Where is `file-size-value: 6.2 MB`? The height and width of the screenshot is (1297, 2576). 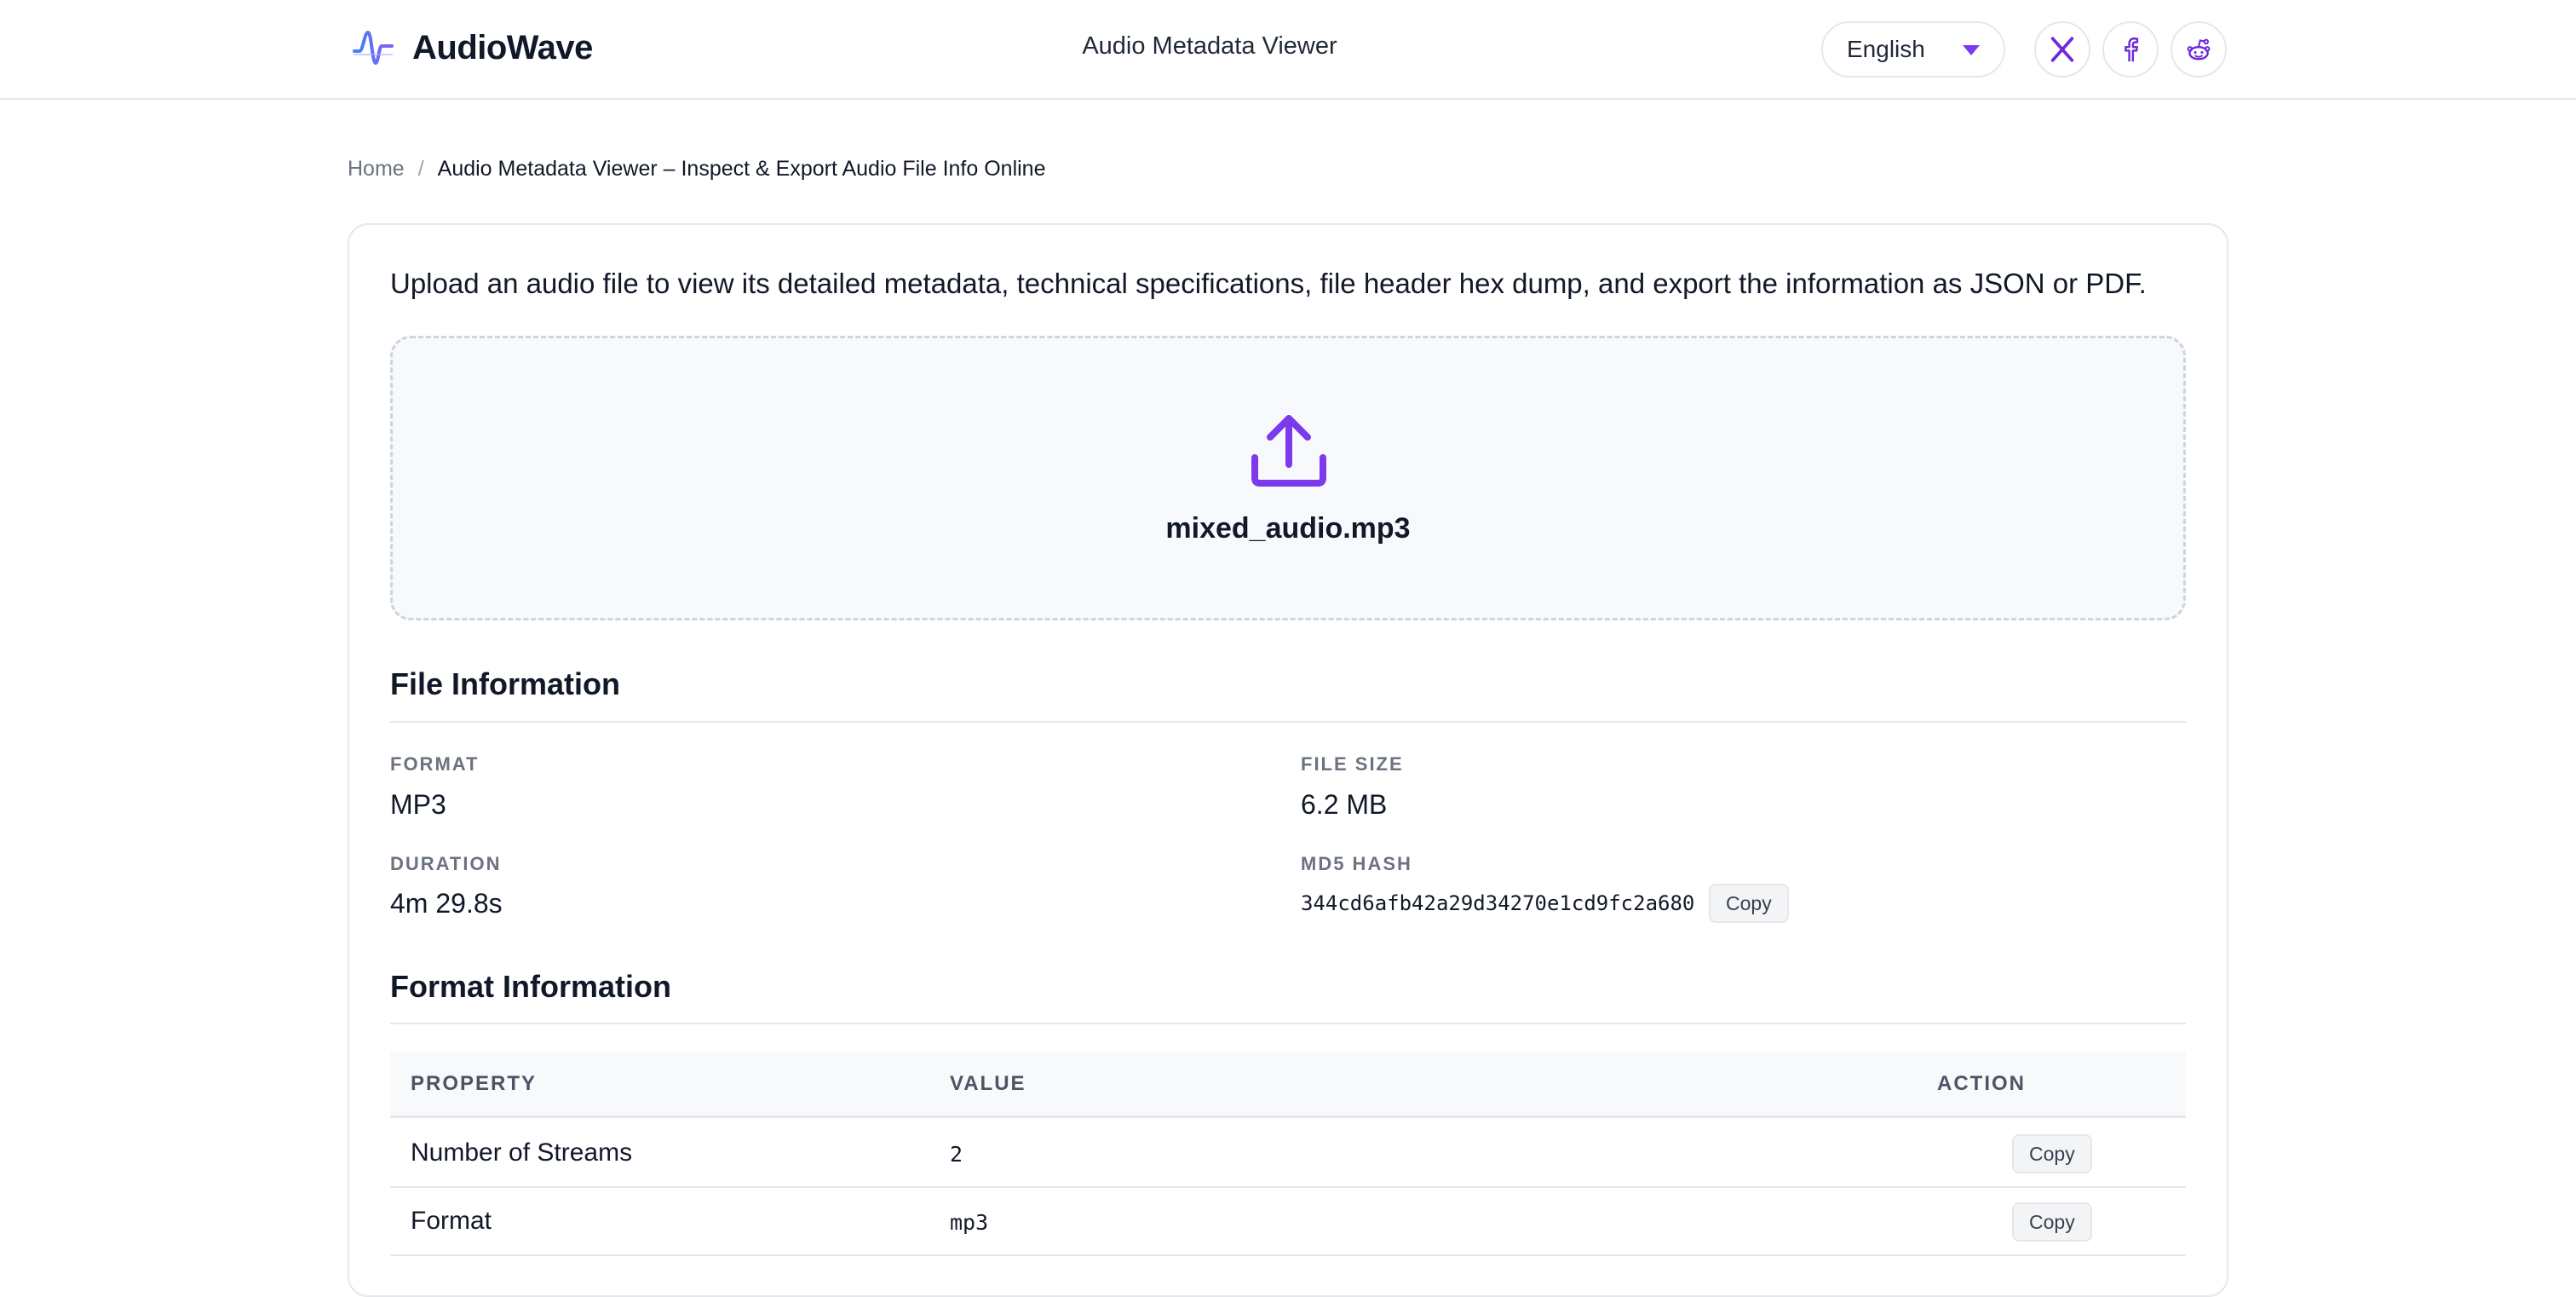 file-size-value: 6.2 MB is located at coordinates (1345, 804).